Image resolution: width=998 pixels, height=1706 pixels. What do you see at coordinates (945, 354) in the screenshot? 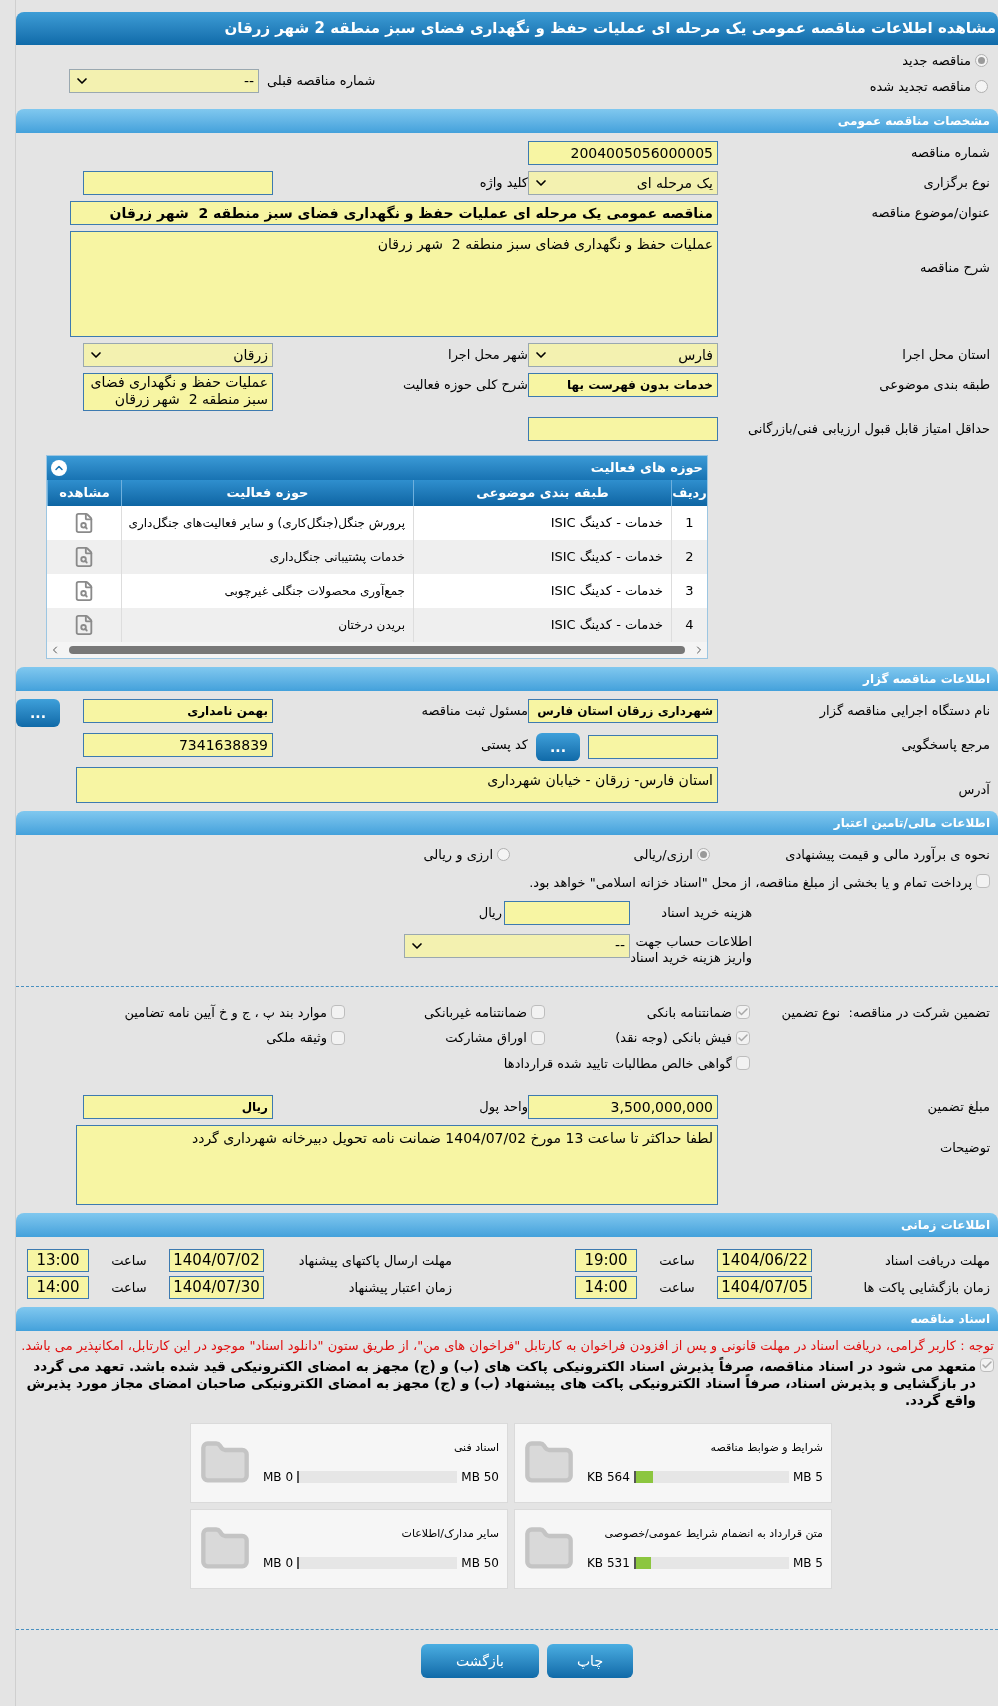
I see `field-label: استان محل اجرا` at bounding box center [945, 354].